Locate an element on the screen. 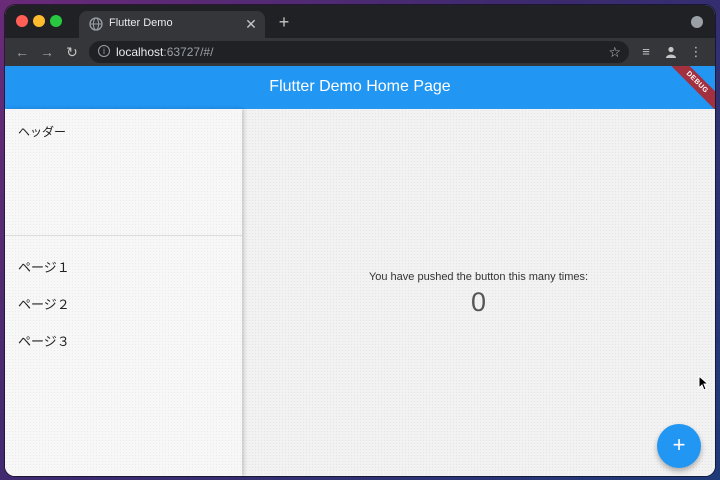 The height and width of the screenshot is (480, 720). profile-icon is located at coordinates (671, 52).